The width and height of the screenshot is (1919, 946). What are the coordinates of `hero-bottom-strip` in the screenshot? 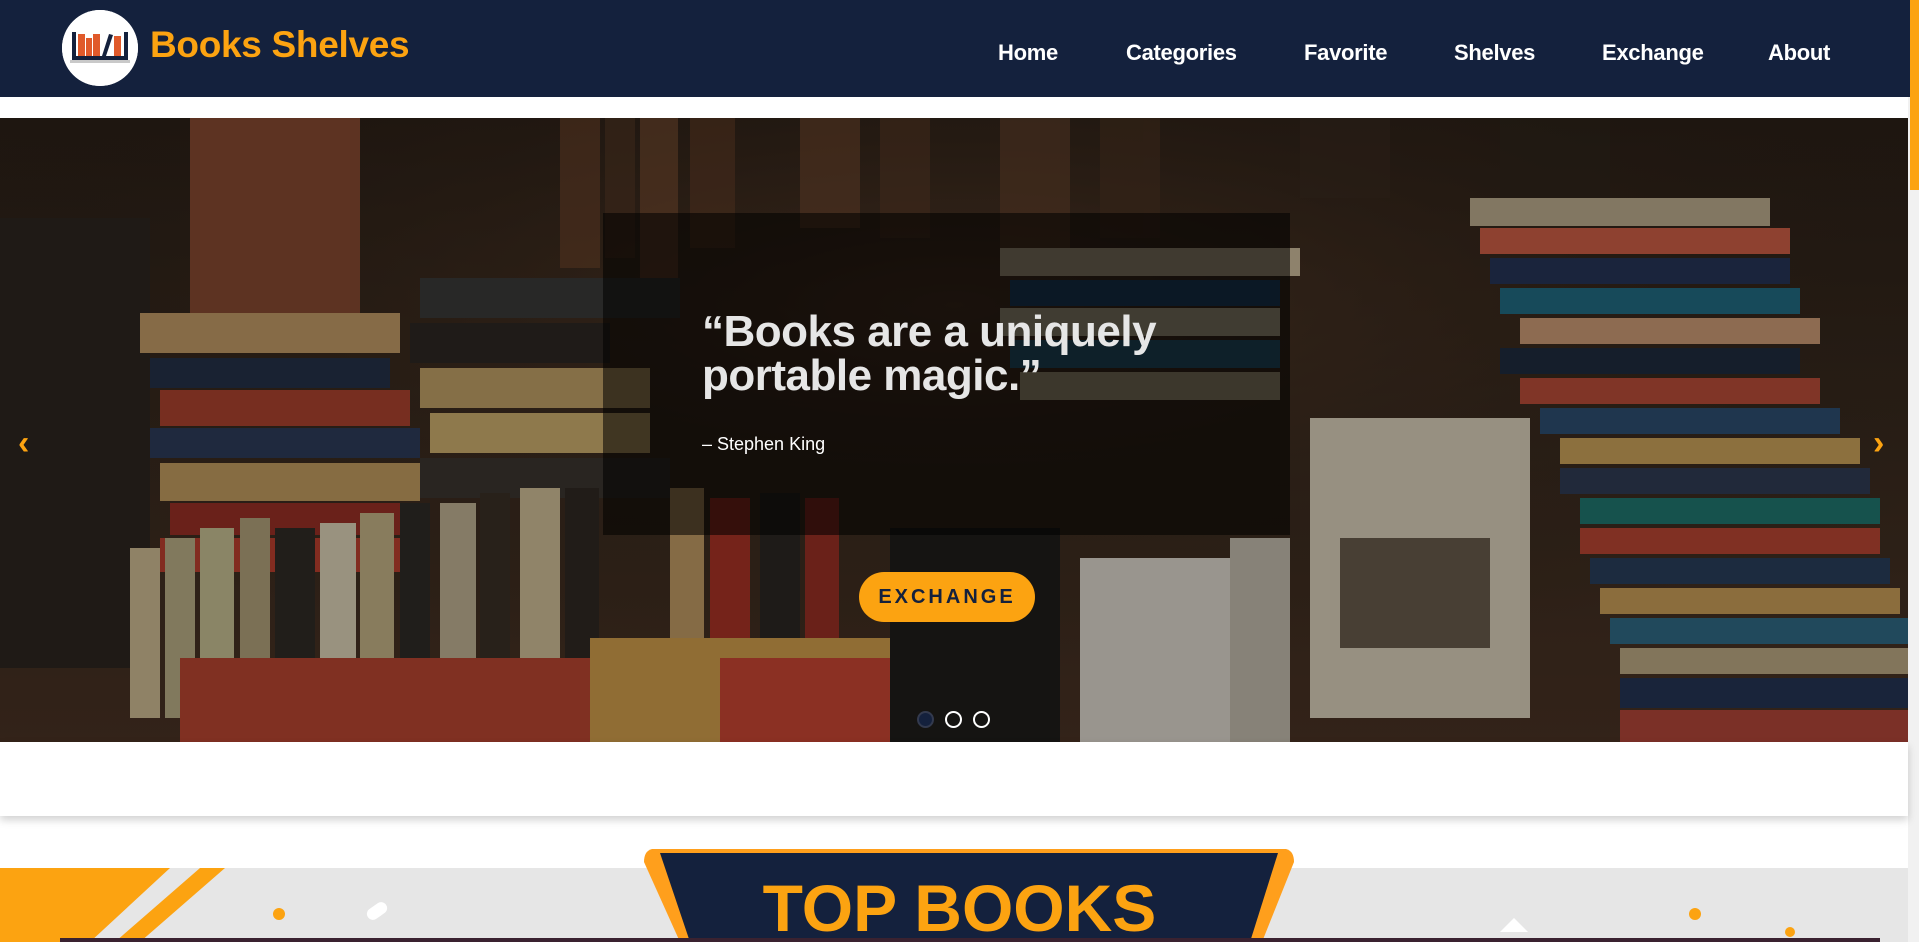 It's located at (954, 779).